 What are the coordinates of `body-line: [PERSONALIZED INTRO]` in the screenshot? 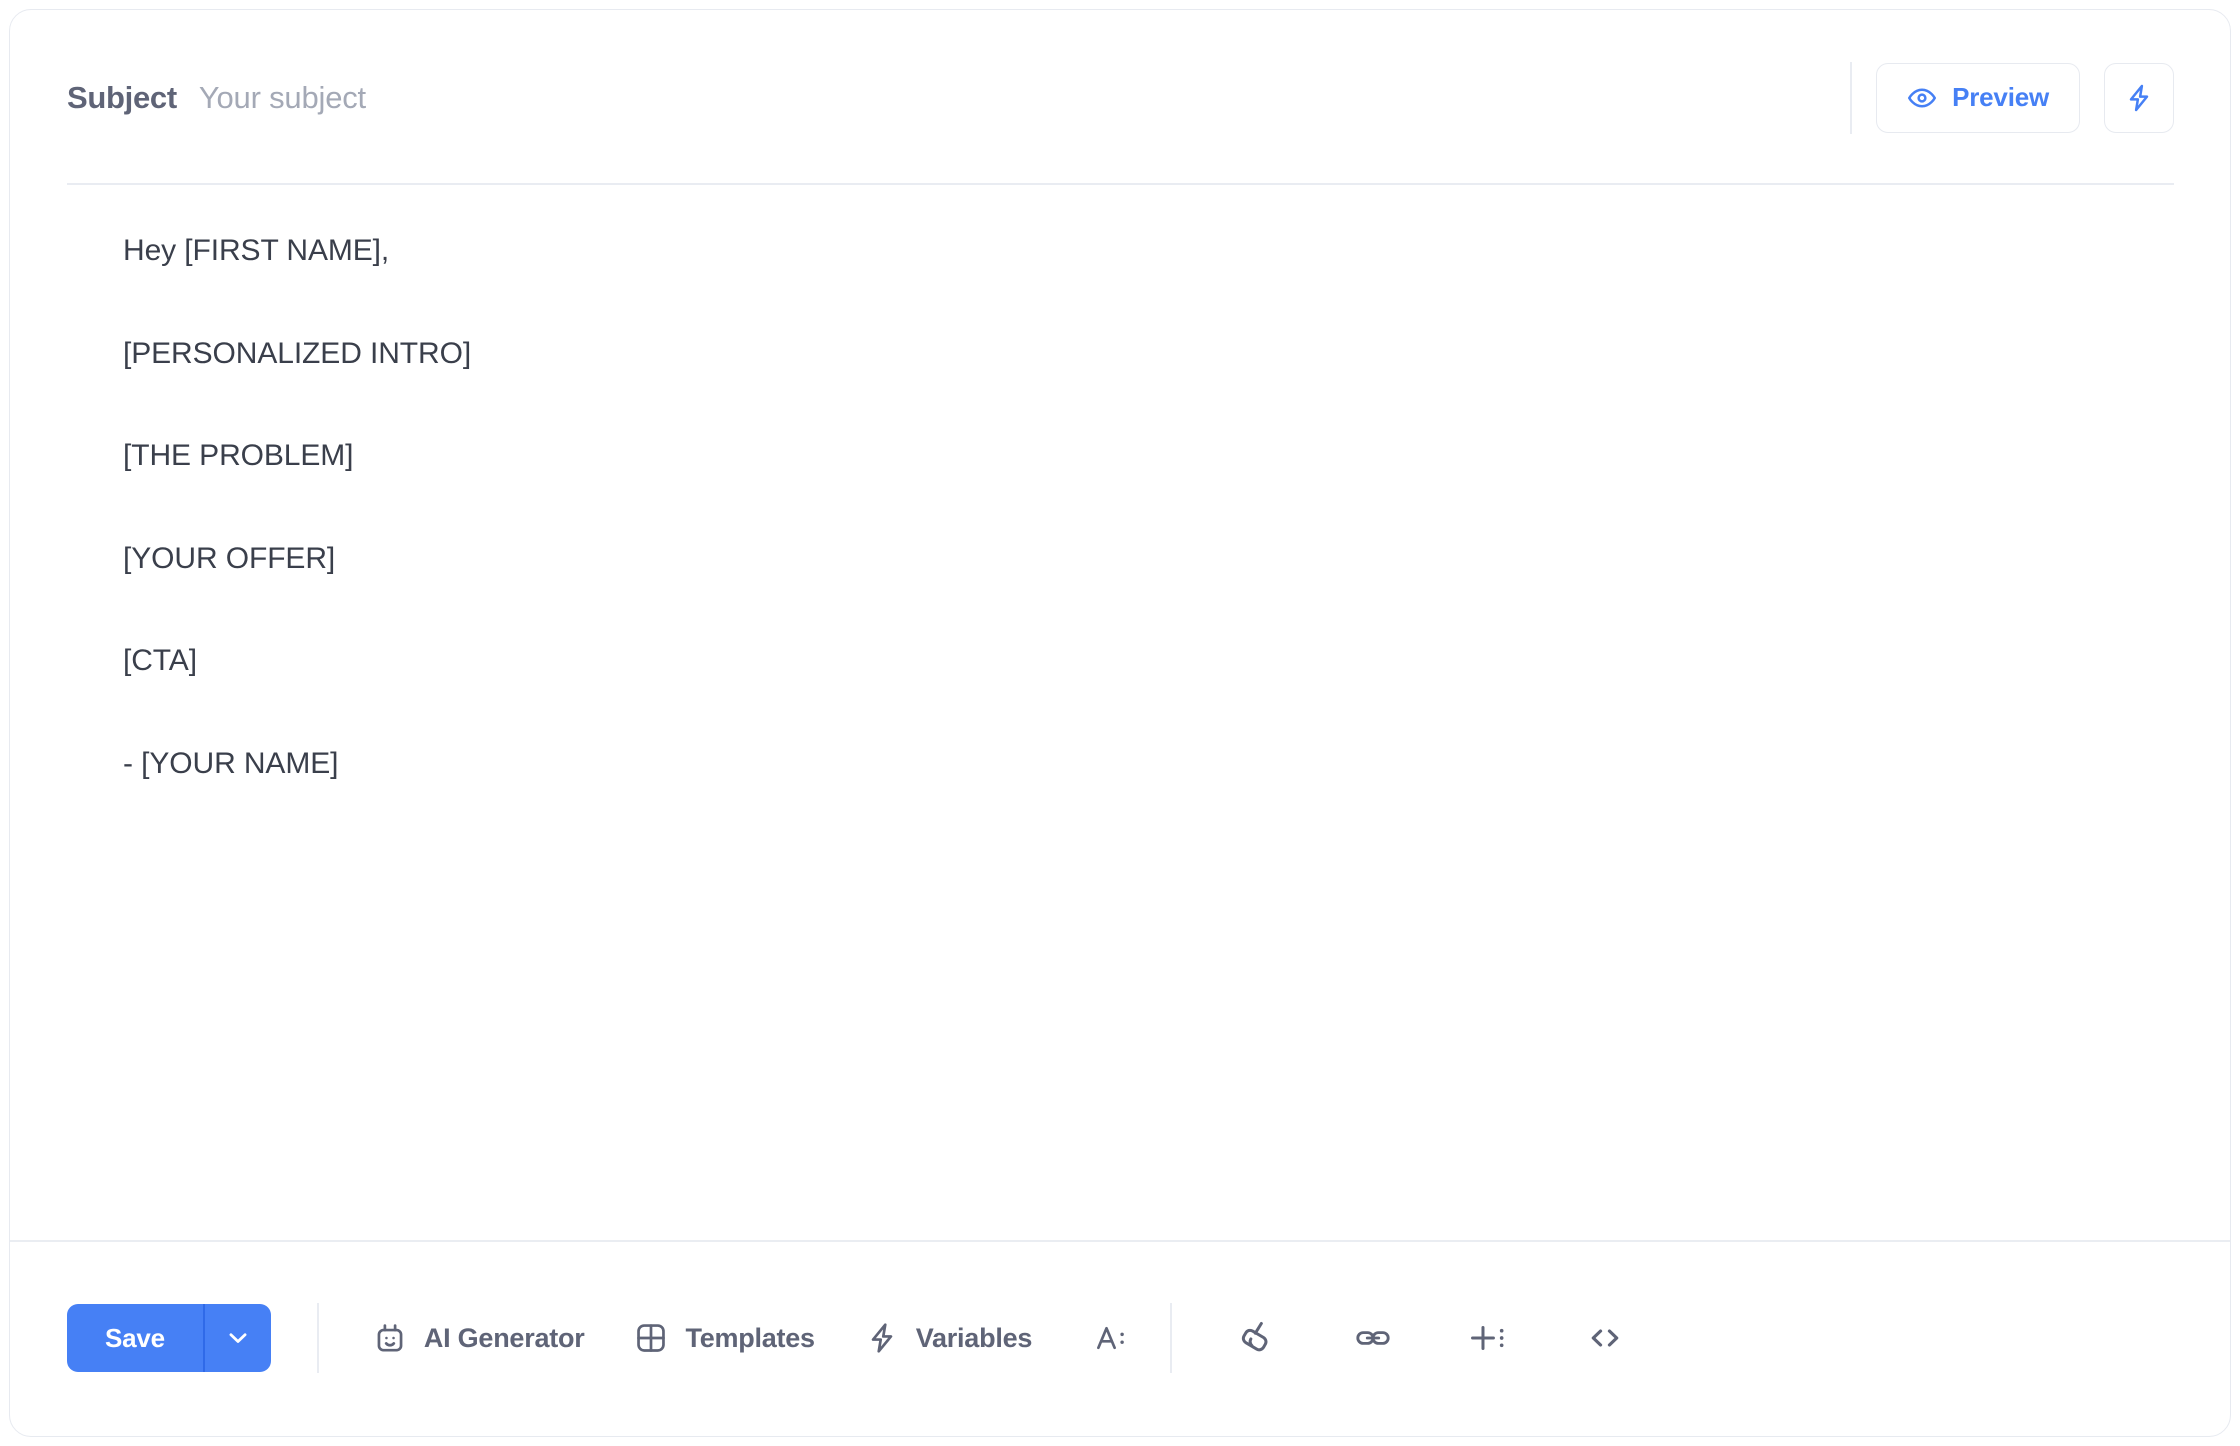 It's located at (297, 353).